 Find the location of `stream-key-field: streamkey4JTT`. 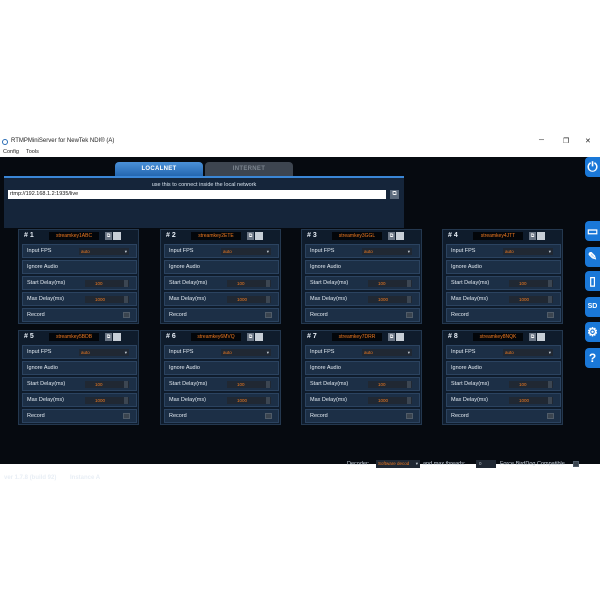

stream-key-field: streamkey4JTT is located at coordinates (498, 236).